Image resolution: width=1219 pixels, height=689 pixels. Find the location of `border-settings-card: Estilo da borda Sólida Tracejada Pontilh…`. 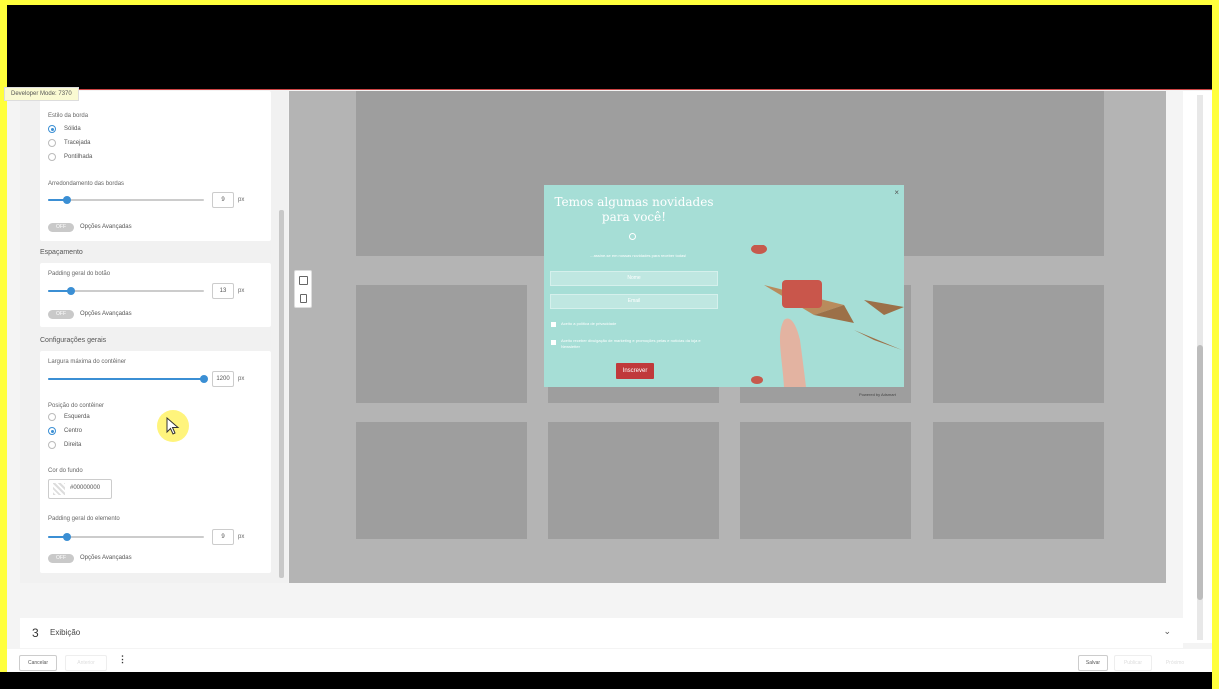

border-settings-card: Estilo da borda Sólida Tracejada Pontilh… is located at coordinates (155, 166).